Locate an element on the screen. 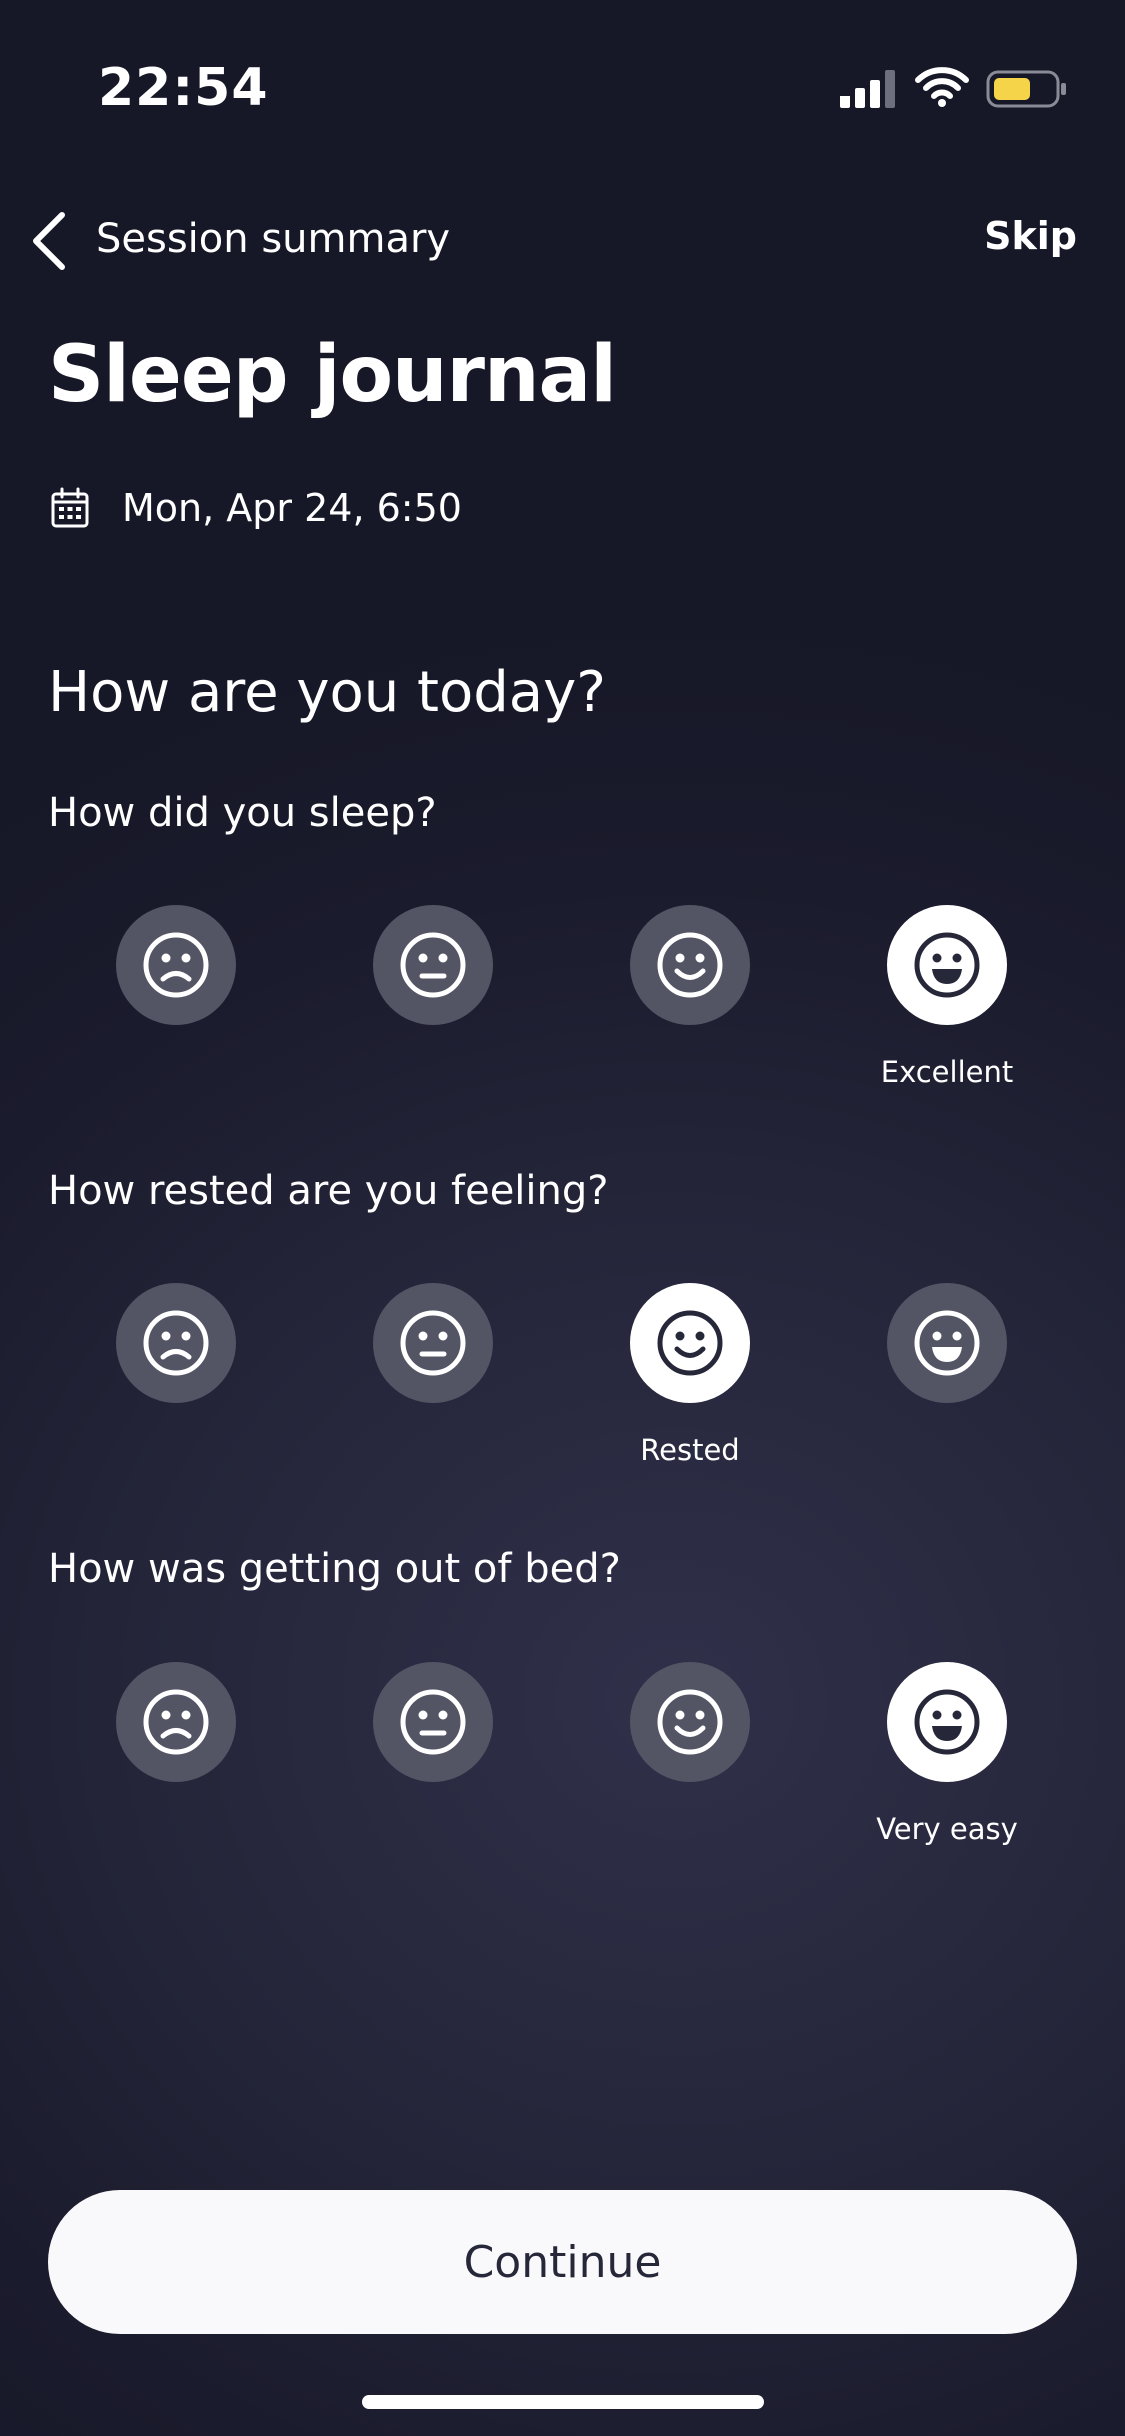 This screenshot has width=1125, height=2436. status-time: 22:54 is located at coordinates (183, 88).